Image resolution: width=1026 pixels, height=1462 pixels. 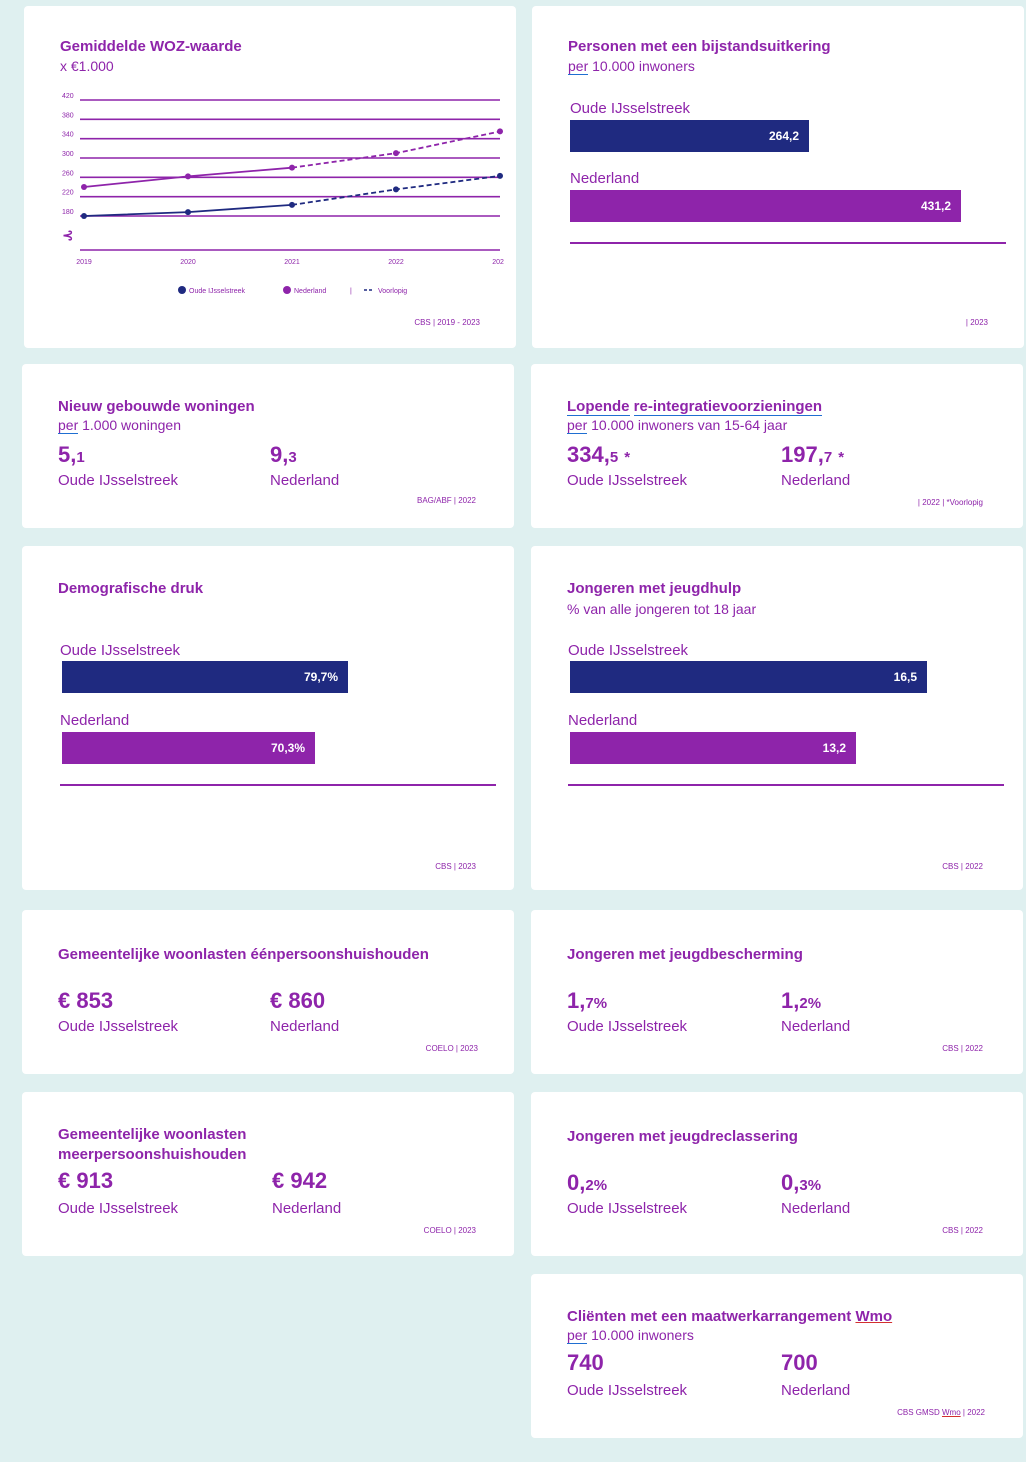 I want to click on reintegratie-nl-value: 197,7 *, so click(x=812, y=455).